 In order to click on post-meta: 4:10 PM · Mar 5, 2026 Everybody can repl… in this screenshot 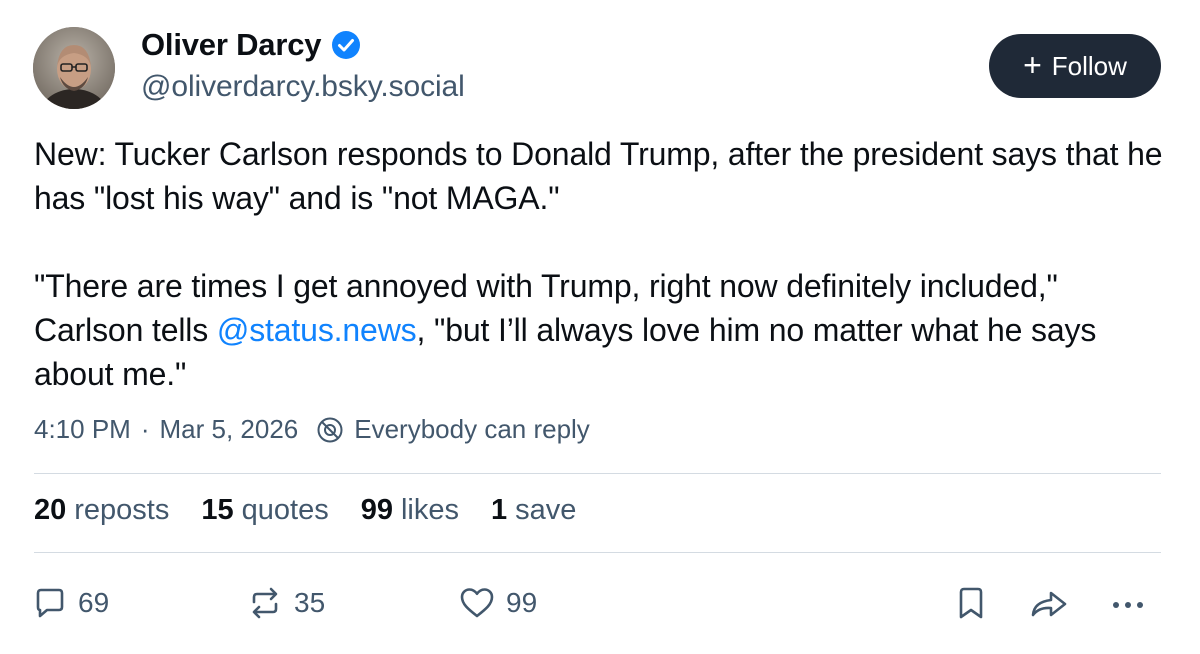, I will do `click(312, 429)`.